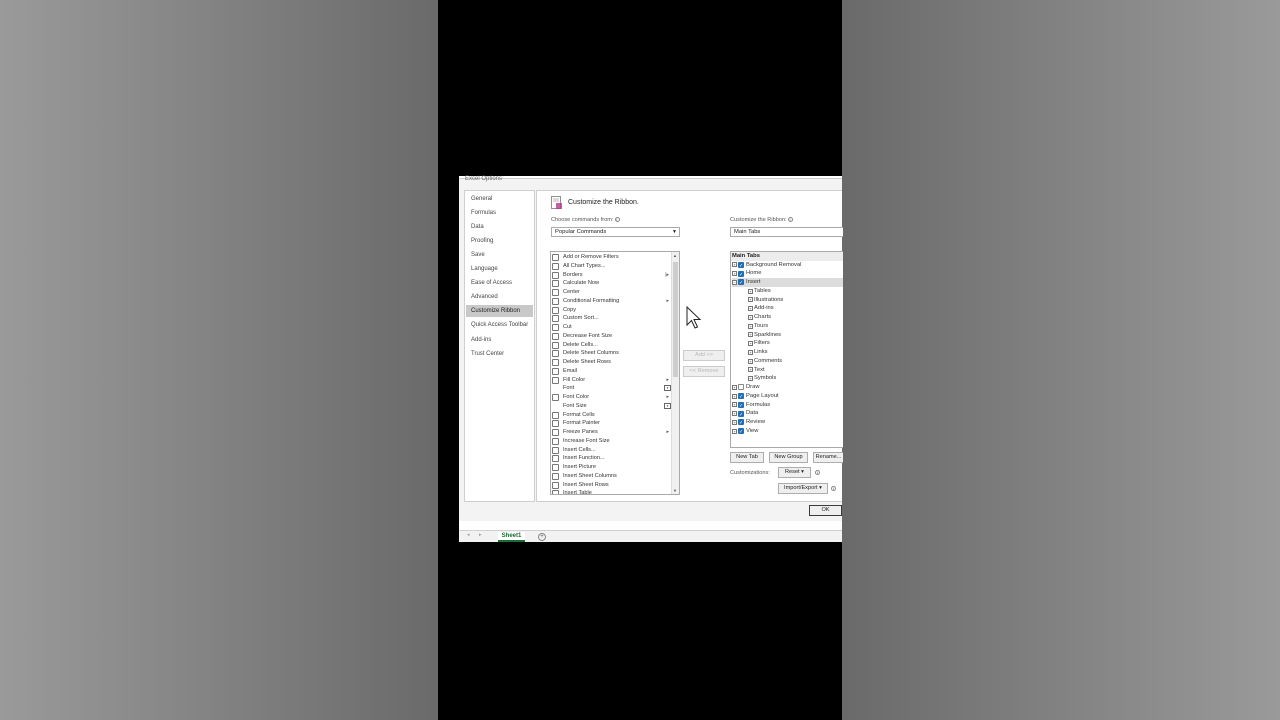 The width and height of the screenshot is (1280, 720). Describe the element at coordinates (615, 232) in the screenshot. I see `choose-commands-dropdown: Popular Commands ▼` at that location.